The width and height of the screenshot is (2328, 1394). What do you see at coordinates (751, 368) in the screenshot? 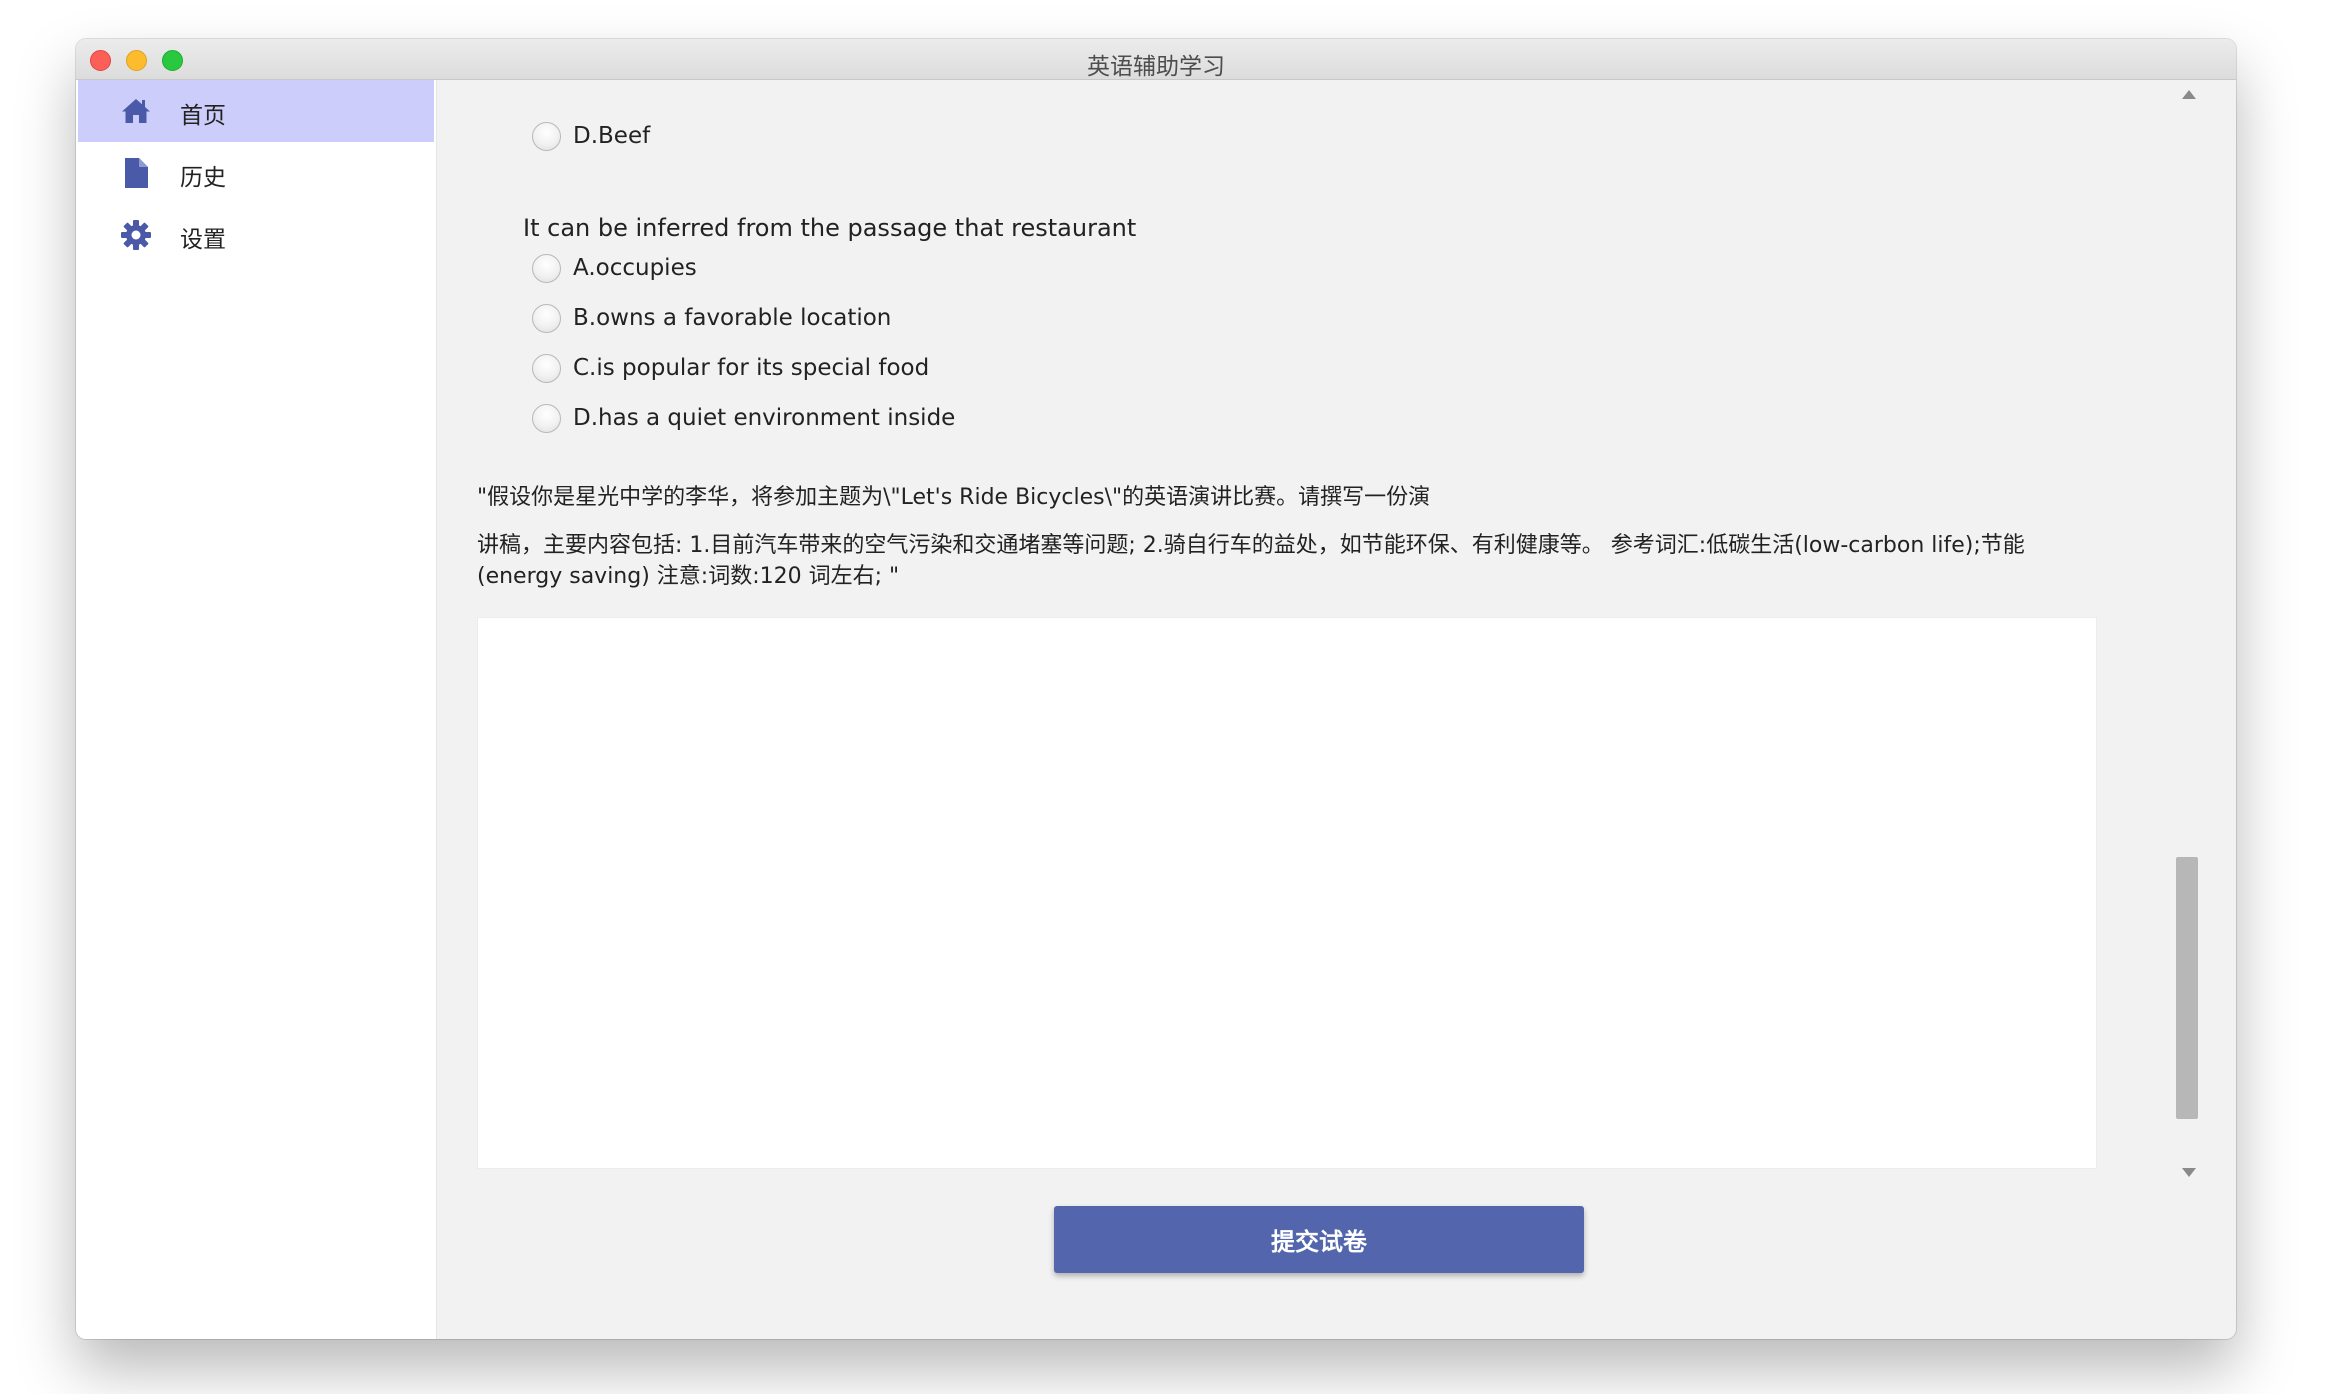
I see `option-label: C.is popular for its special food` at bounding box center [751, 368].